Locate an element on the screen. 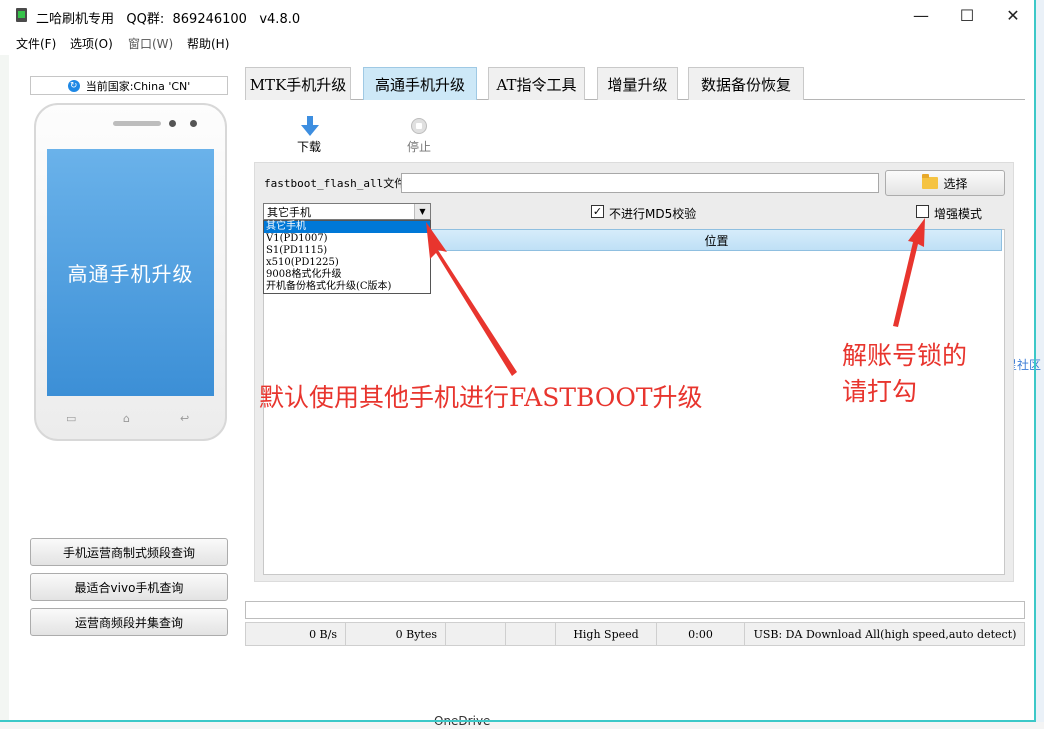  select-file-button: 选择 is located at coordinates (945, 183).